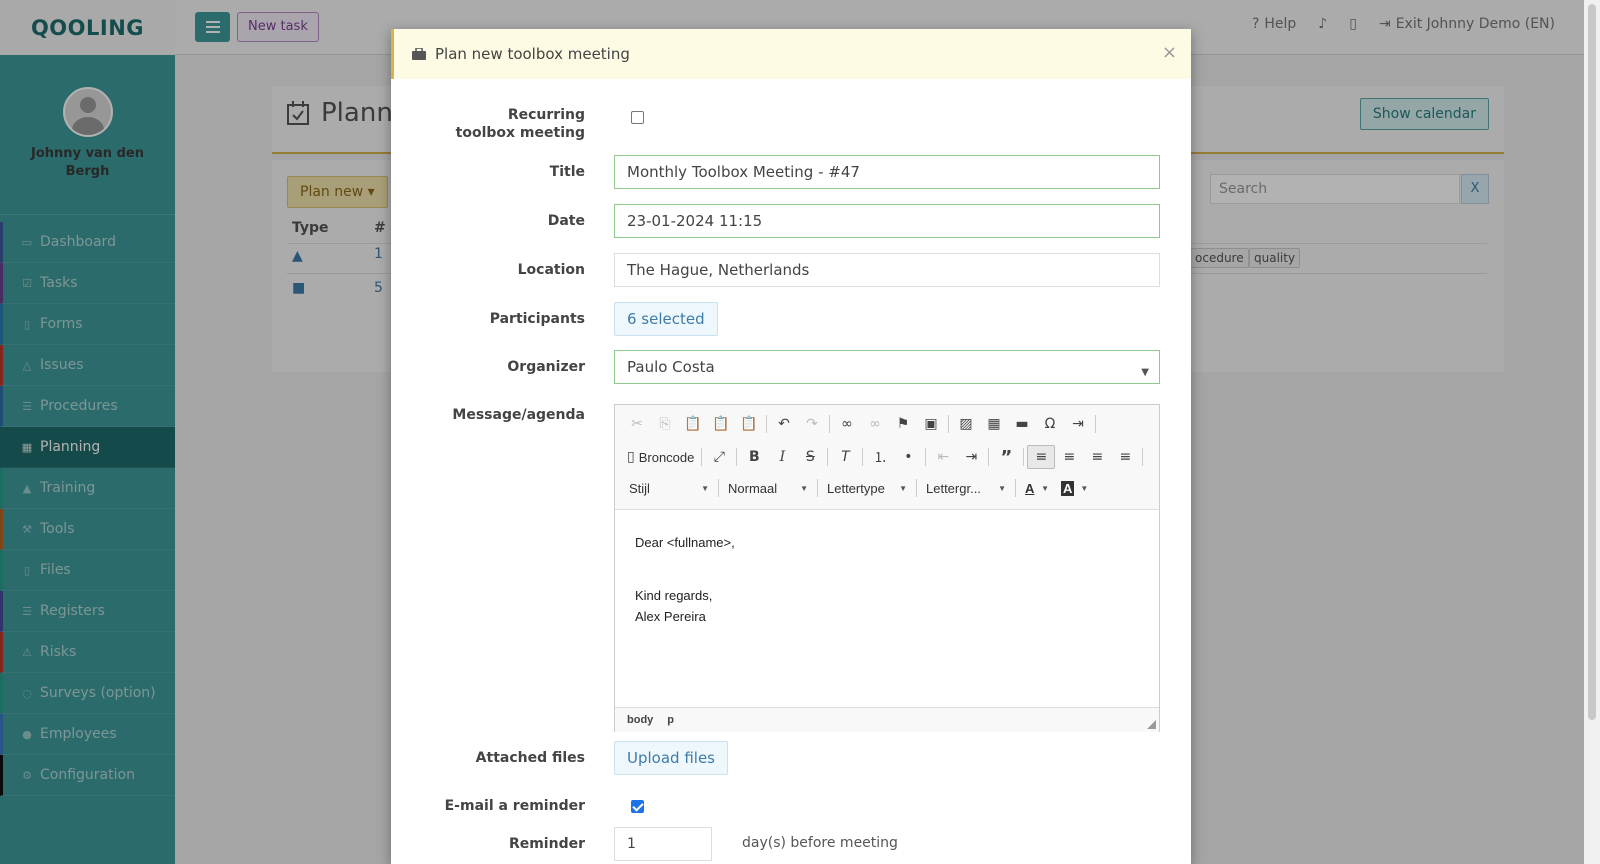 The width and height of the screenshot is (1600, 864). Describe the element at coordinates (631, 457) in the screenshot. I see `source-icon: ▯` at that location.